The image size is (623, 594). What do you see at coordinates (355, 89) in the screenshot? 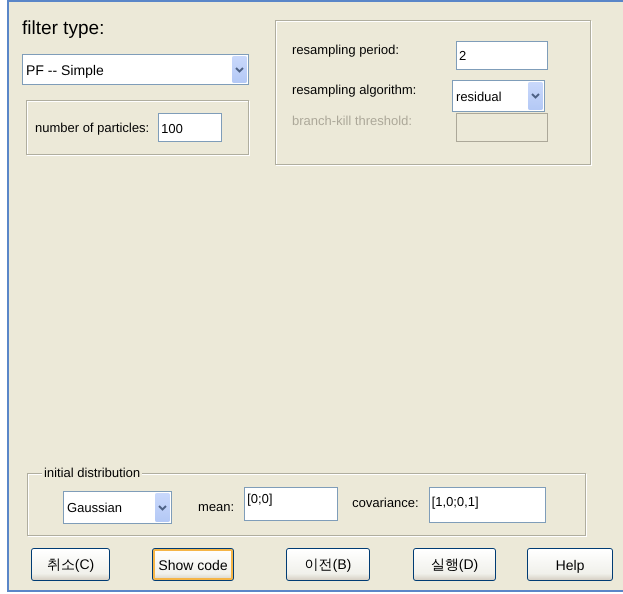
I see `field-label: resampling algorithm:` at bounding box center [355, 89].